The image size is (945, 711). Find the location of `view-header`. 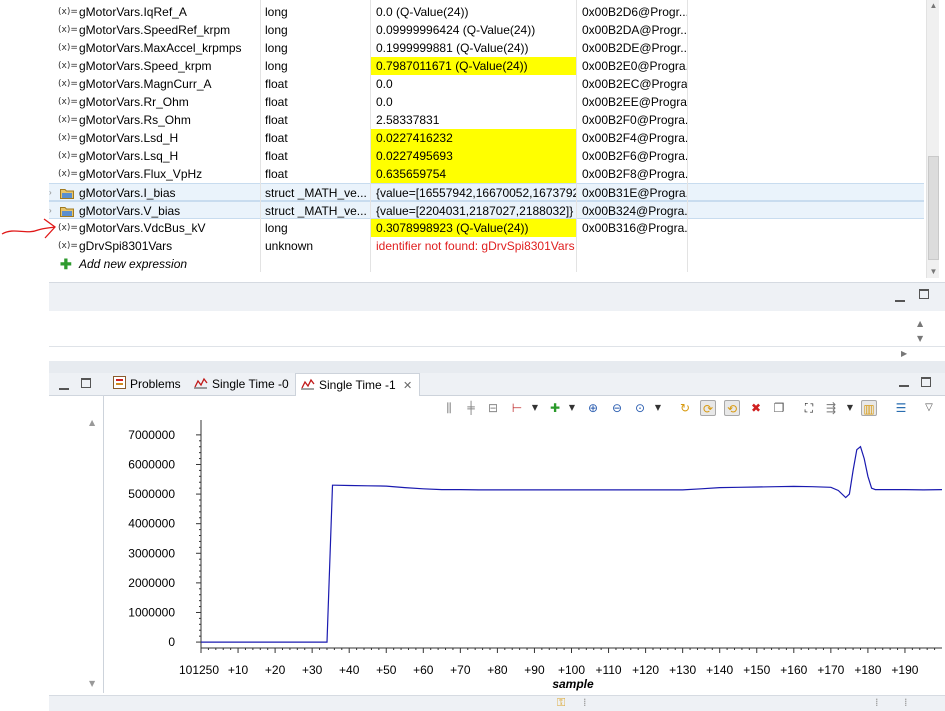

view-header is located at coordinates (497, 296).